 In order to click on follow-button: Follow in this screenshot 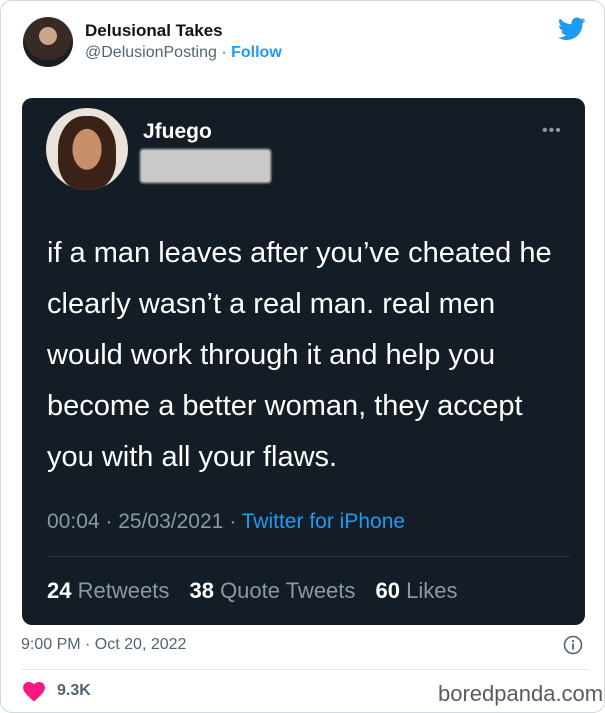, I will do `click(256, 52)`.